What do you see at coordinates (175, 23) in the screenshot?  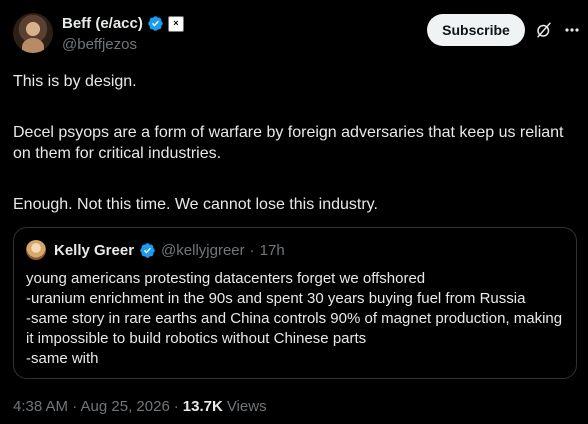 I see `affiliate-badge-icon: ×` at bounding box center [175, 23].